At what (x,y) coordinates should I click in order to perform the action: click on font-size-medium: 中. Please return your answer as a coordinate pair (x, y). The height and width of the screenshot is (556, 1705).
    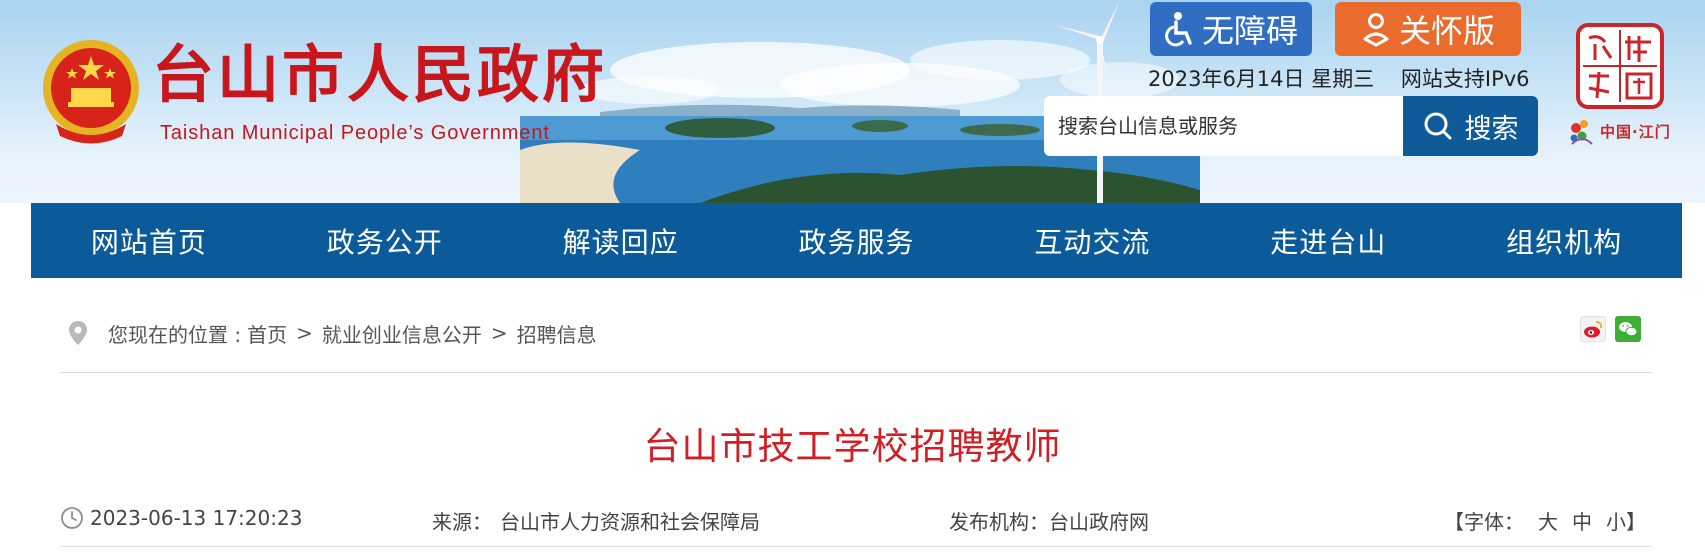
    Looking at the image, I should click on (1582, 522).